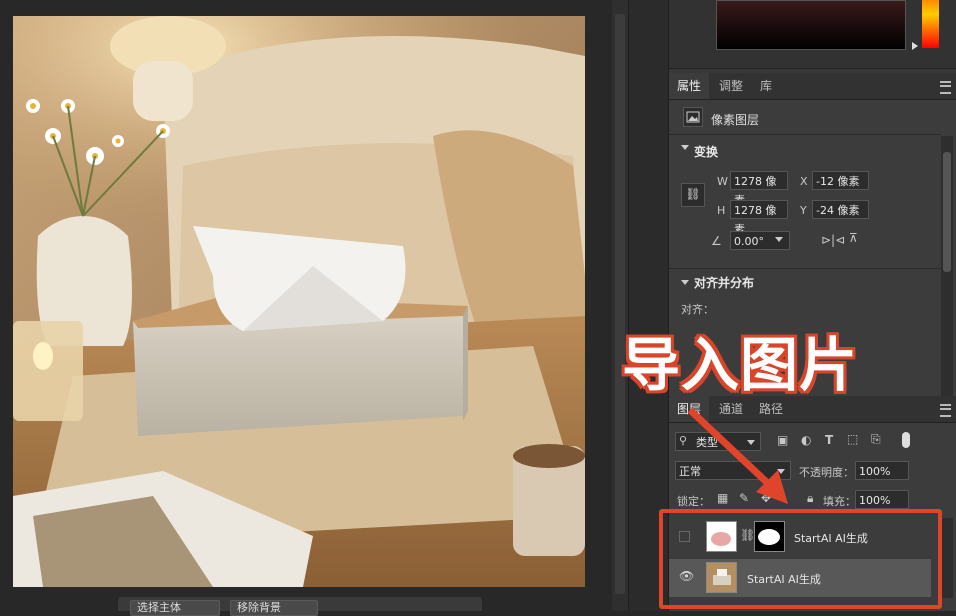  Describe the element at coordinates (766, 86) in the screenshot. I see `tab-libraries: 库` at that location.